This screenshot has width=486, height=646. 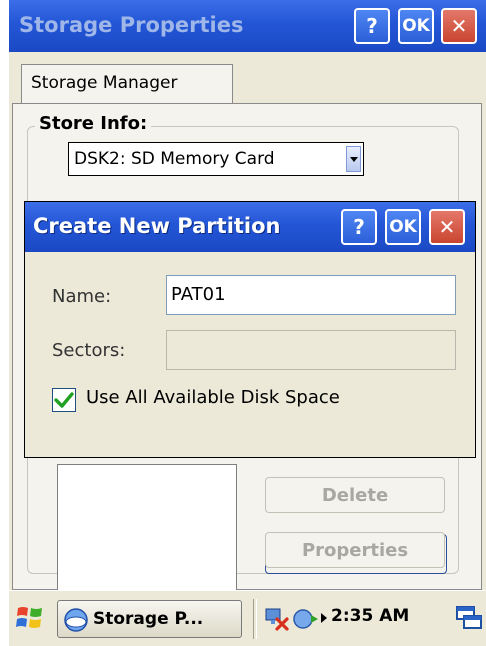 I want to click on store-select: DSK2: SD Memory Card, so click(x=216, y=159).